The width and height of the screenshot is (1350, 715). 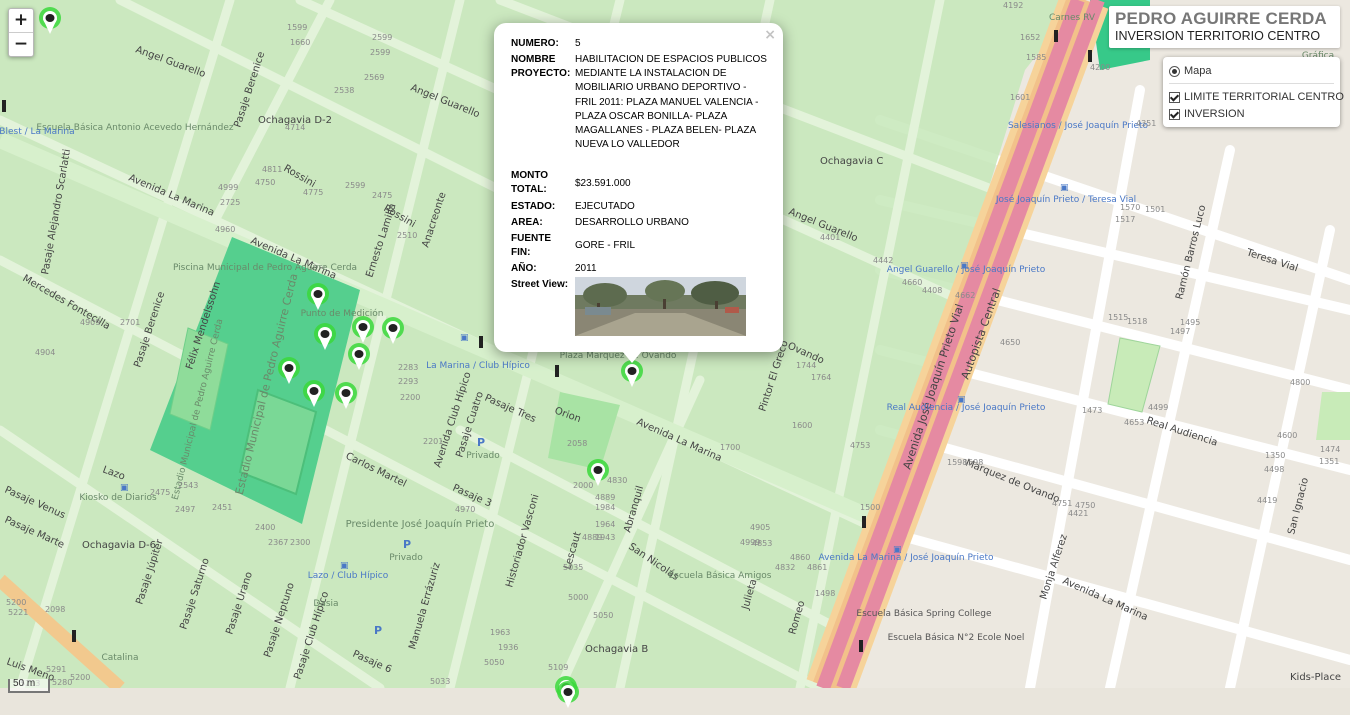 What do you see at coordinates (408, 367) in the screenshot?
I see `house-number-label: 2283` at bounding box center [408, 367].